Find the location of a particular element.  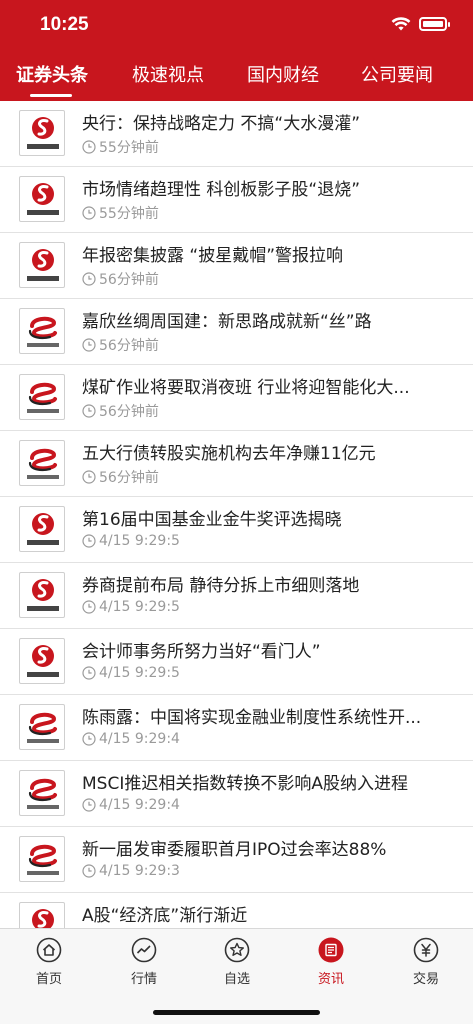

news-item: 市场情绪趋理性 科创板影子股“退烧” 55分钟前 is located at coordinates (236, 200).